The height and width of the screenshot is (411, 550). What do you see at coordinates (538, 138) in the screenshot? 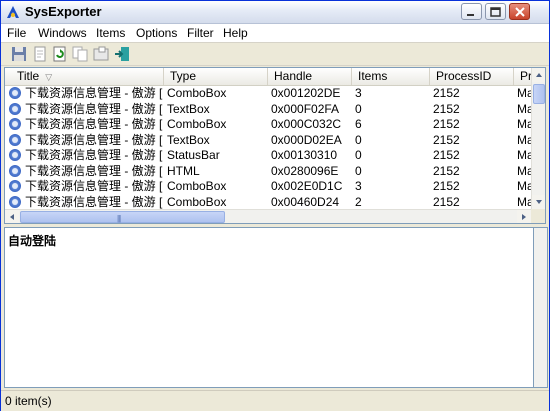
I see `list-vertical-scrollbar` at bounding box center [538, 138].